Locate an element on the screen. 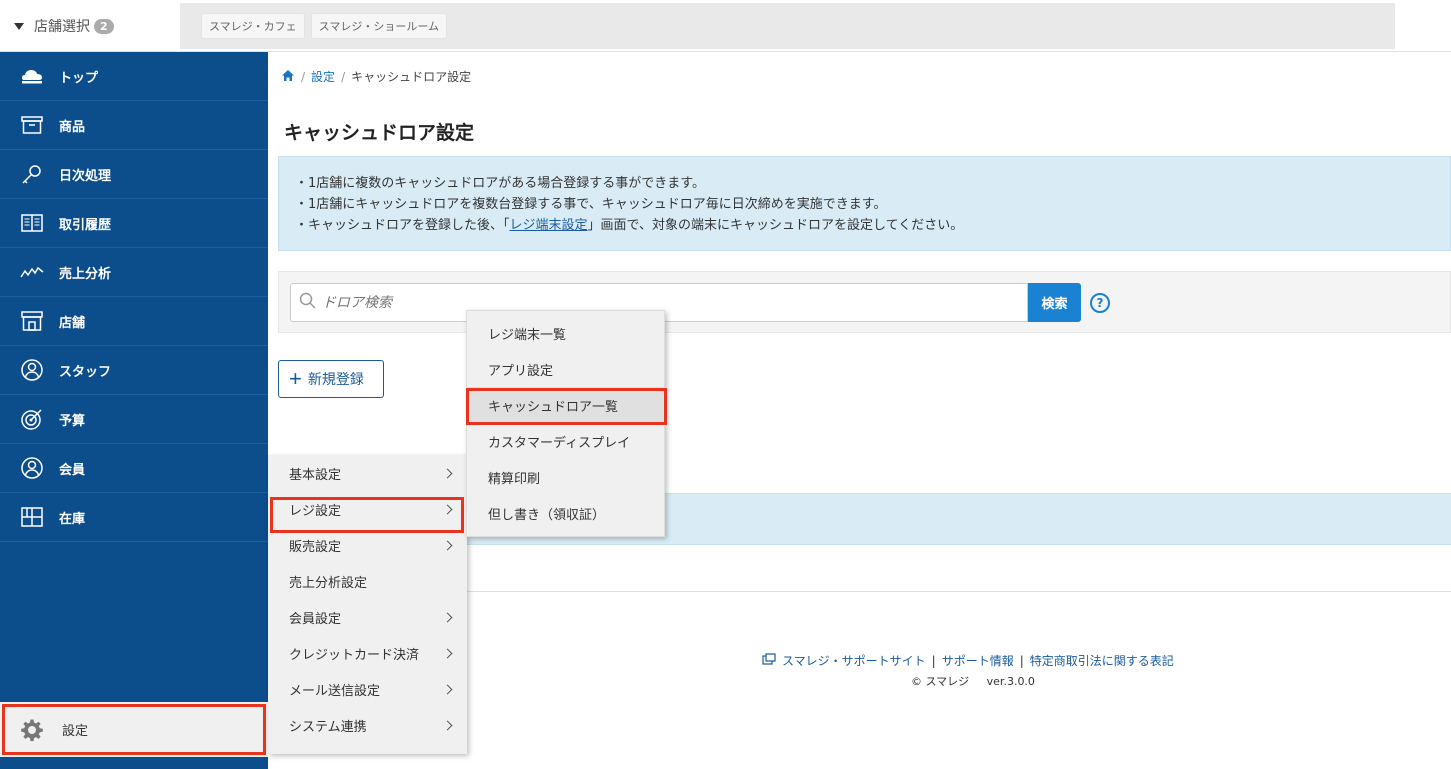 This screenshot has width=1451, height=769. breadcrumb: / 設定 / キャッシュドロア設定 is located at coordinates (376, 76).